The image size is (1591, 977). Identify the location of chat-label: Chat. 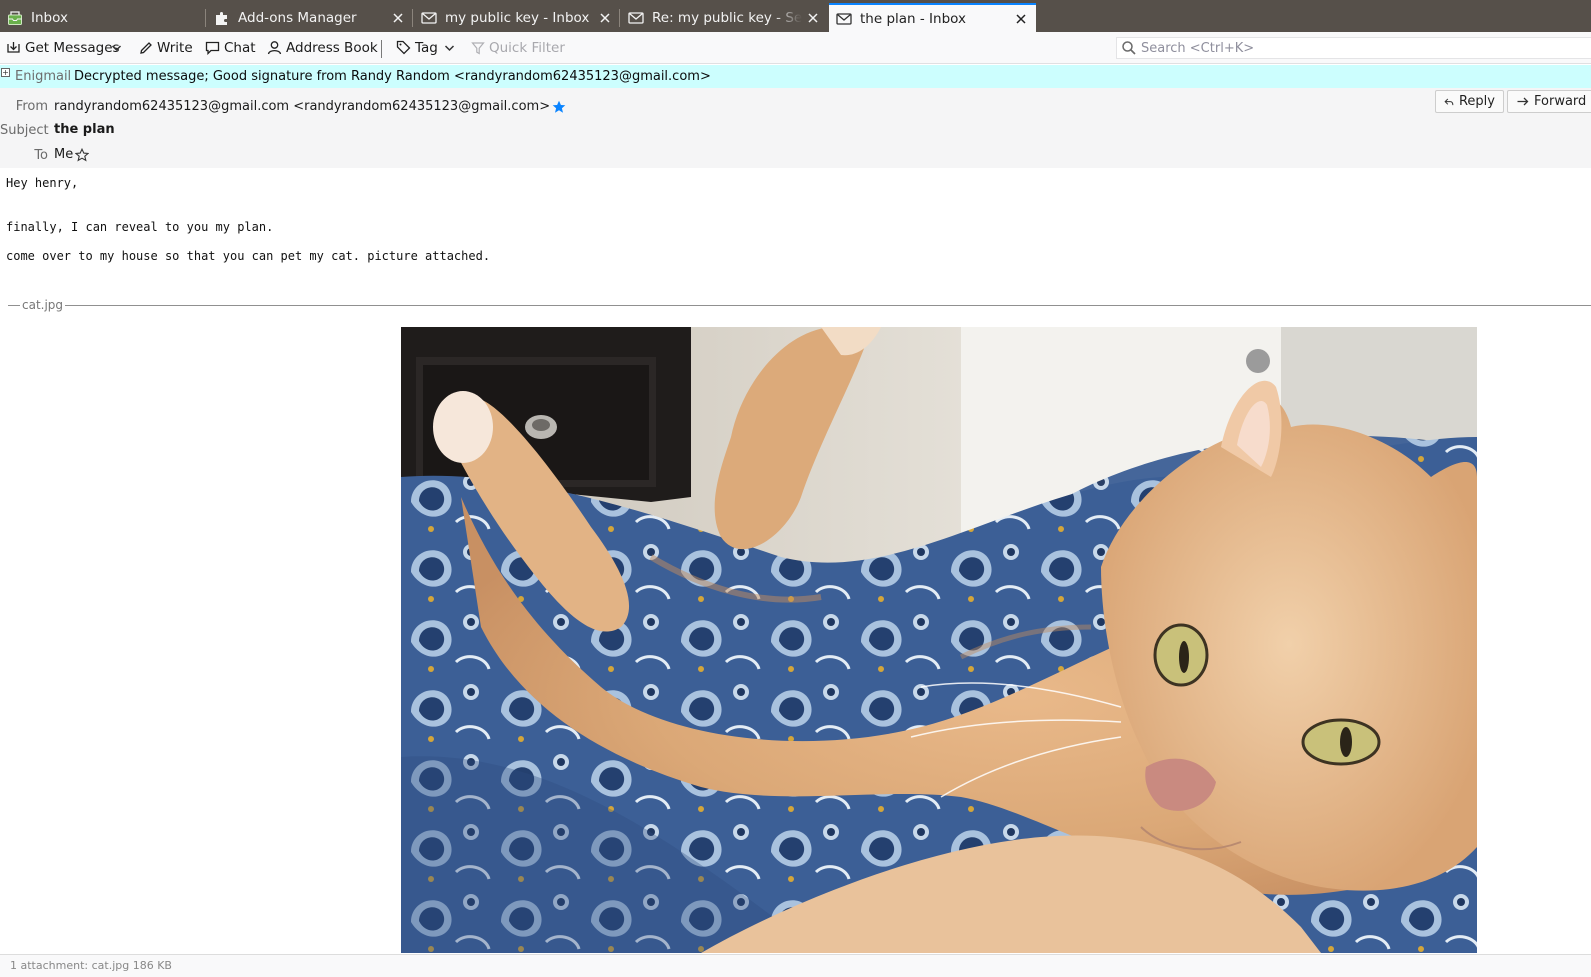
(240, 47).